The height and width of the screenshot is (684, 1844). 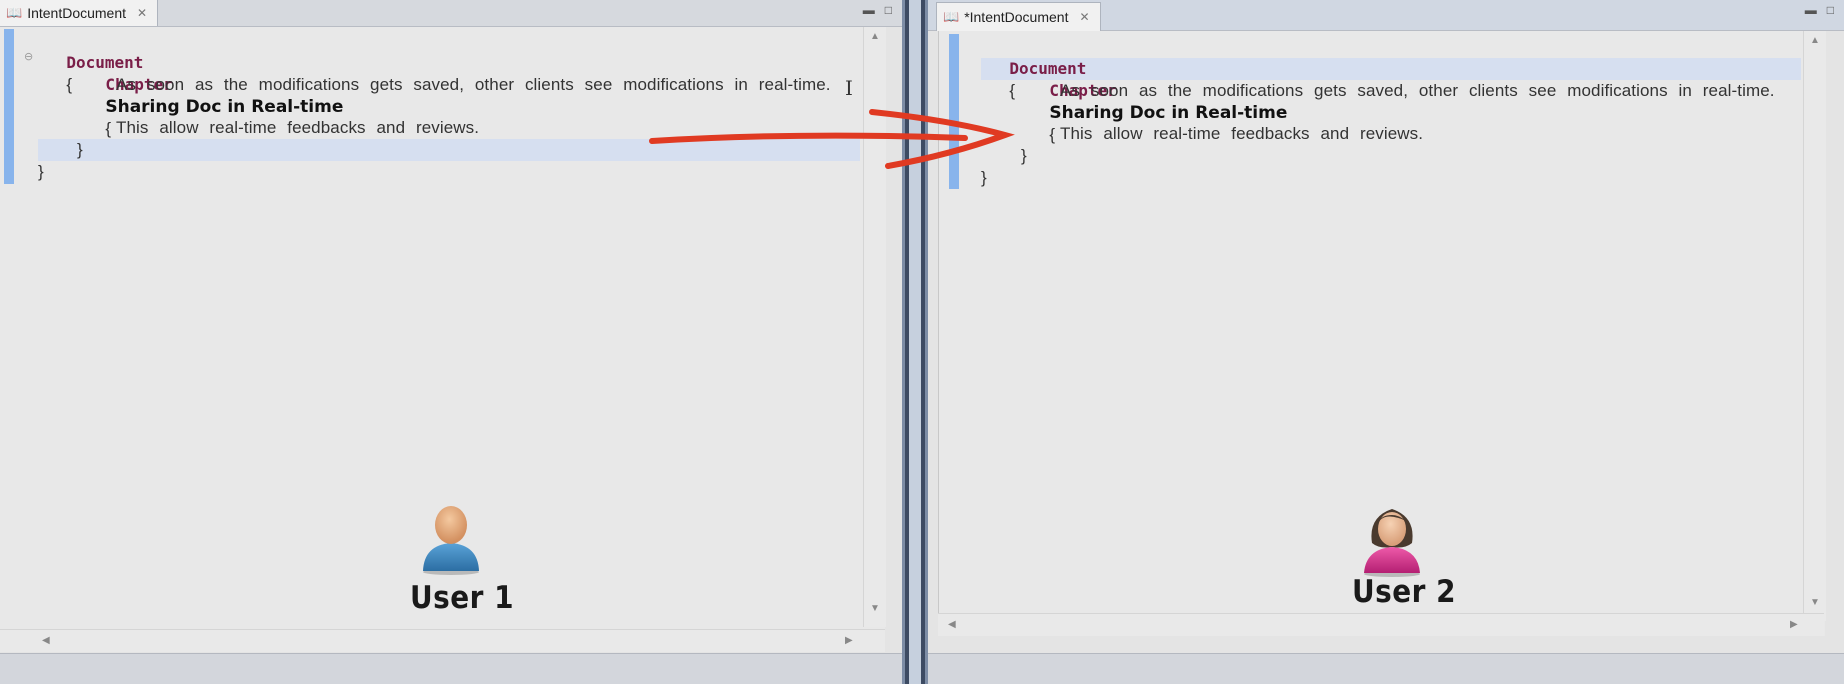 I want to click on right-window-controls: ▬ □, so click(x=1819, y=10).